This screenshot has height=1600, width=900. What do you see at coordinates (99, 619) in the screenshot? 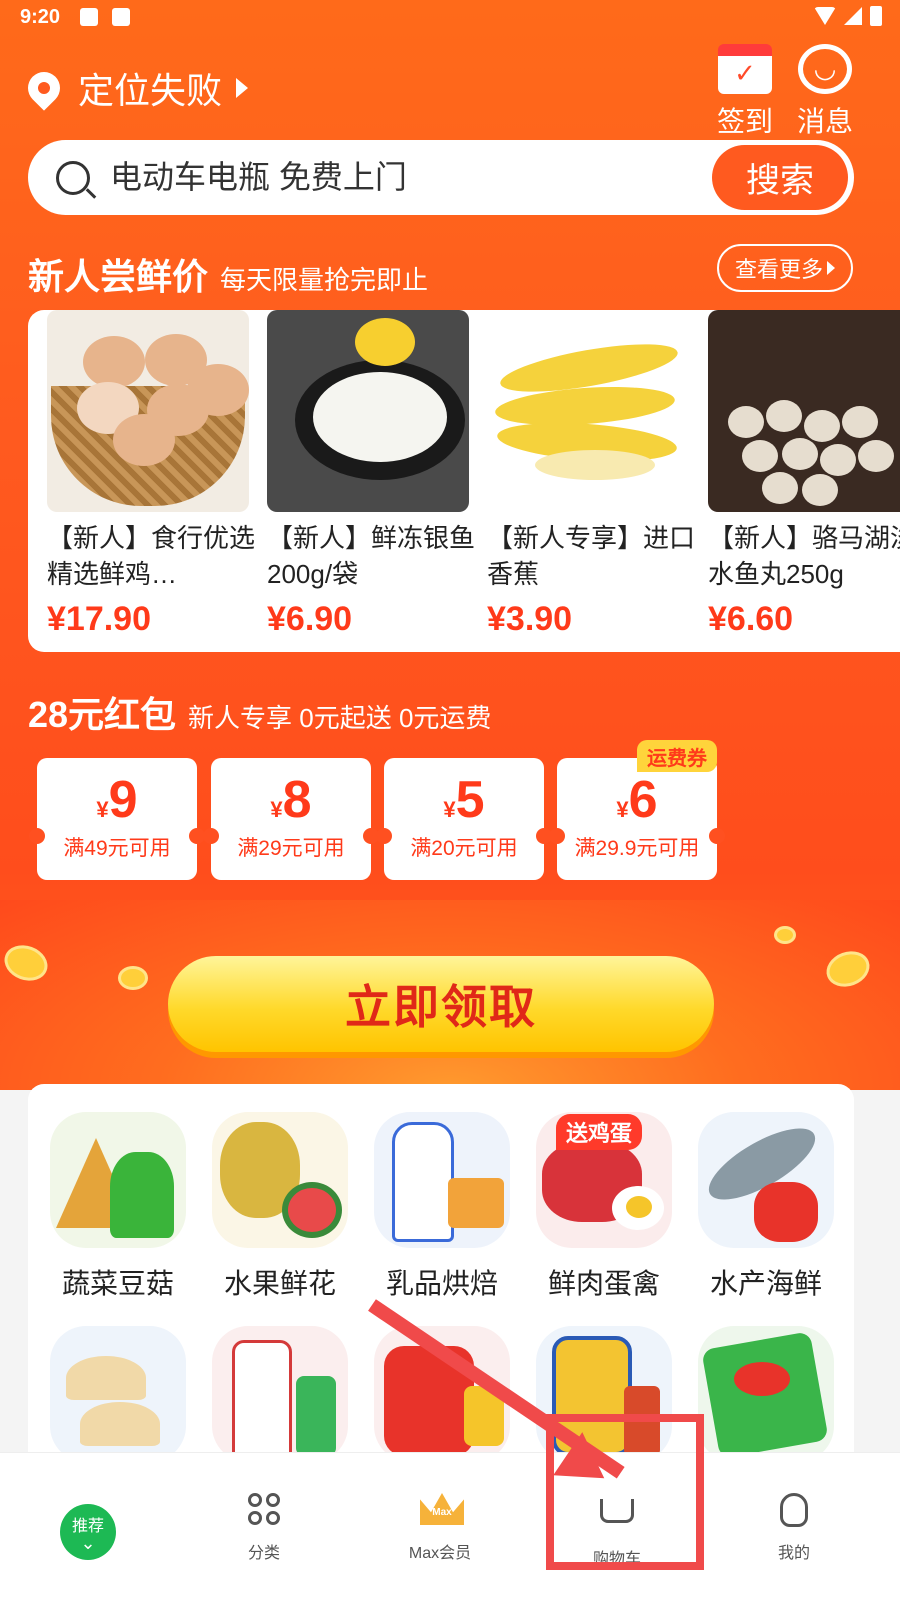
I see `product-price: ¥17.90` at bounding box center [99, 619].